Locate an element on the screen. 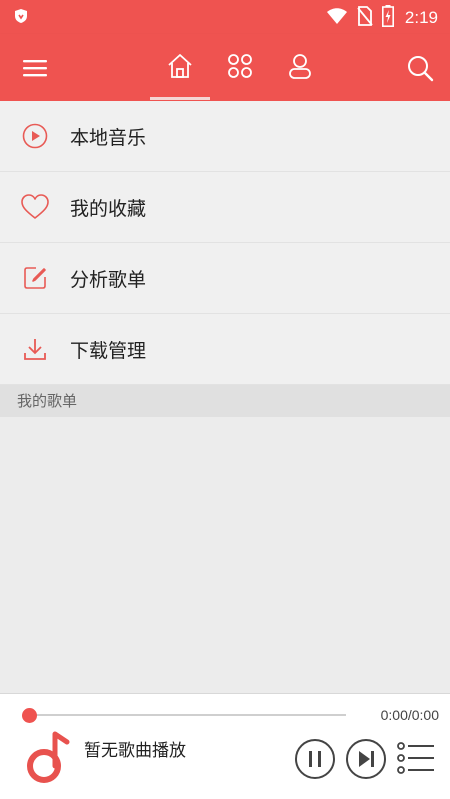  menu-item-downloads: 下载管理 is located at coordinates (225, 349).